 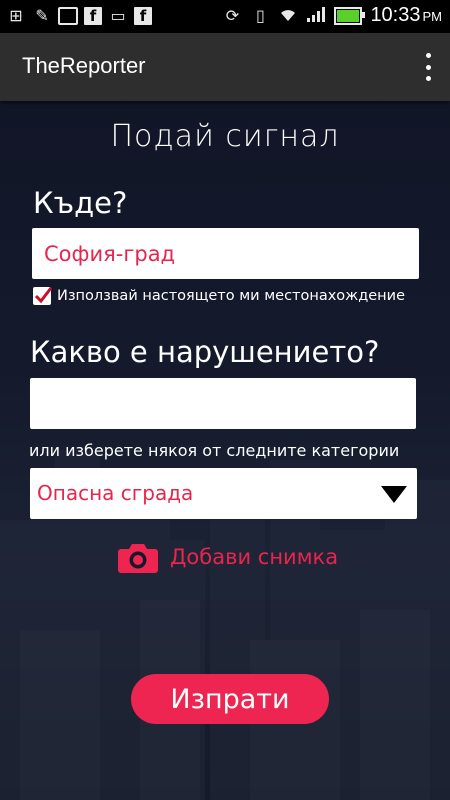 I want to click on dropdown-arrow-icon, so click(x=394, y=494).